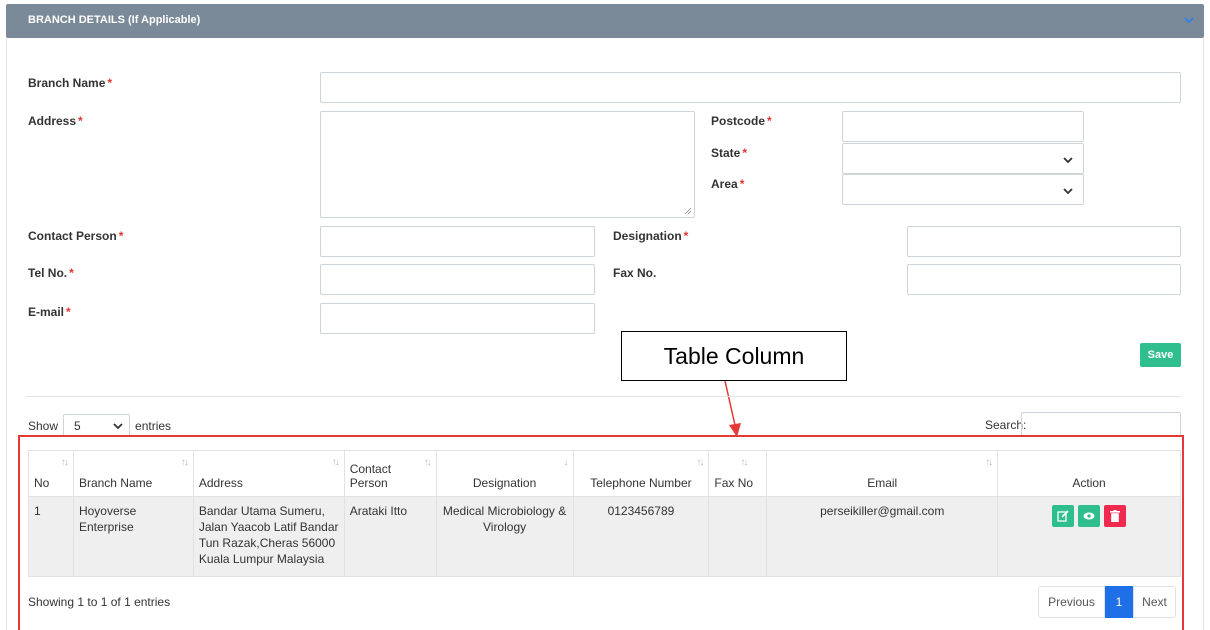 The image size is (1210, 630). What do you see at coordinates (1071, 602) in the screenshot?
I see `previous-button: Previous` at bounding box center [1071, 602].